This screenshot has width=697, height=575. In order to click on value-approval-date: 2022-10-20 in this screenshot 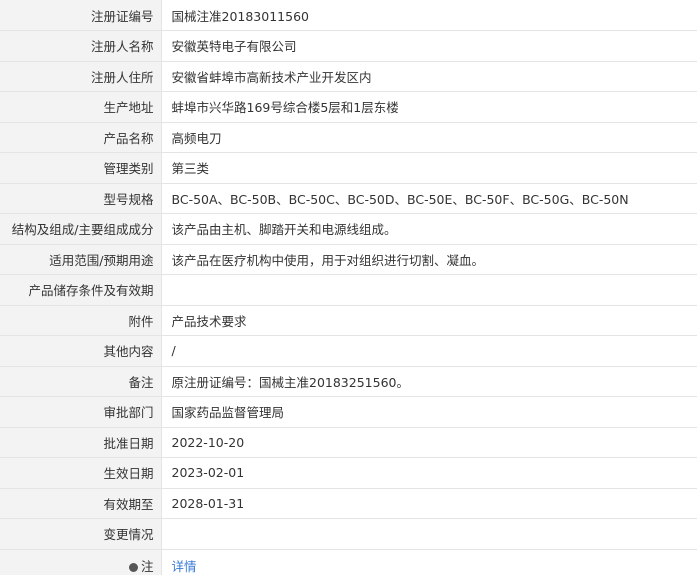, I will do `click(429, 442)`.